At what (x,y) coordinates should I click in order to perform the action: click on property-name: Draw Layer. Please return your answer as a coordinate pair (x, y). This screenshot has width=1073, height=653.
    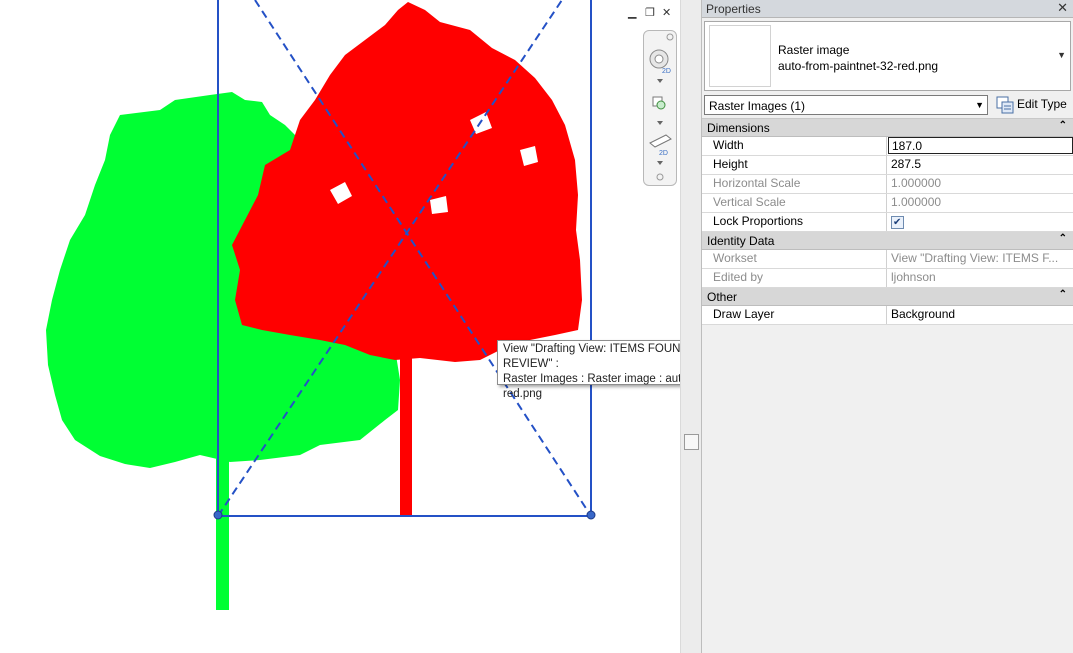
    Looking at the image, I should click on (794, 315).